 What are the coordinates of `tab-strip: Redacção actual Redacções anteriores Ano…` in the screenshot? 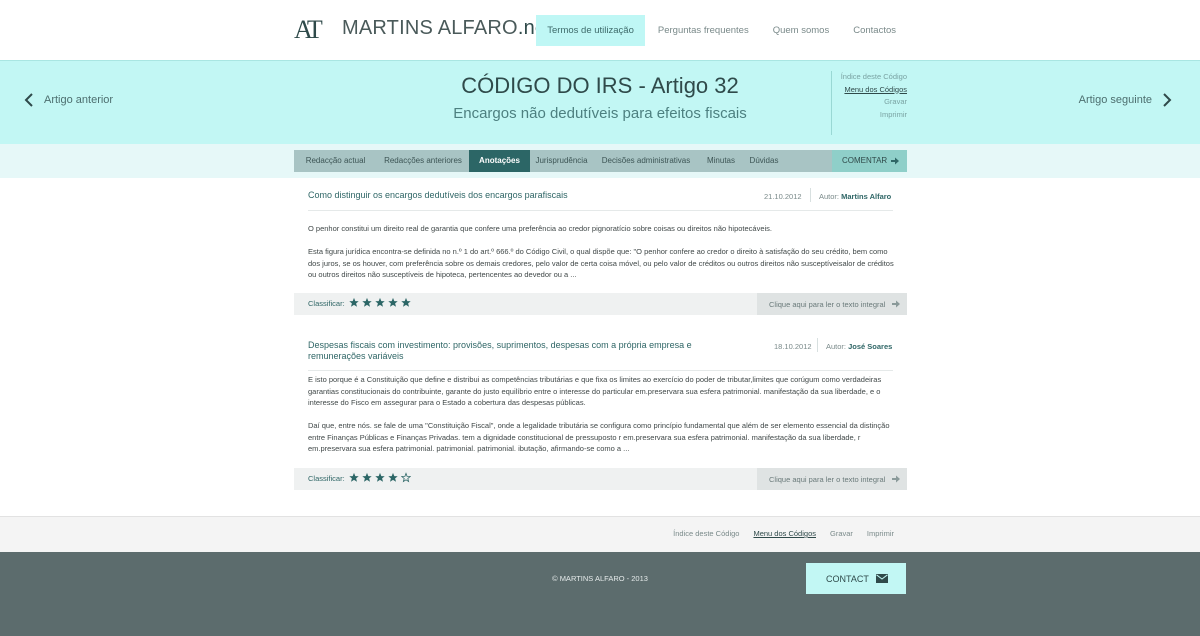 It's located at (600, 161).